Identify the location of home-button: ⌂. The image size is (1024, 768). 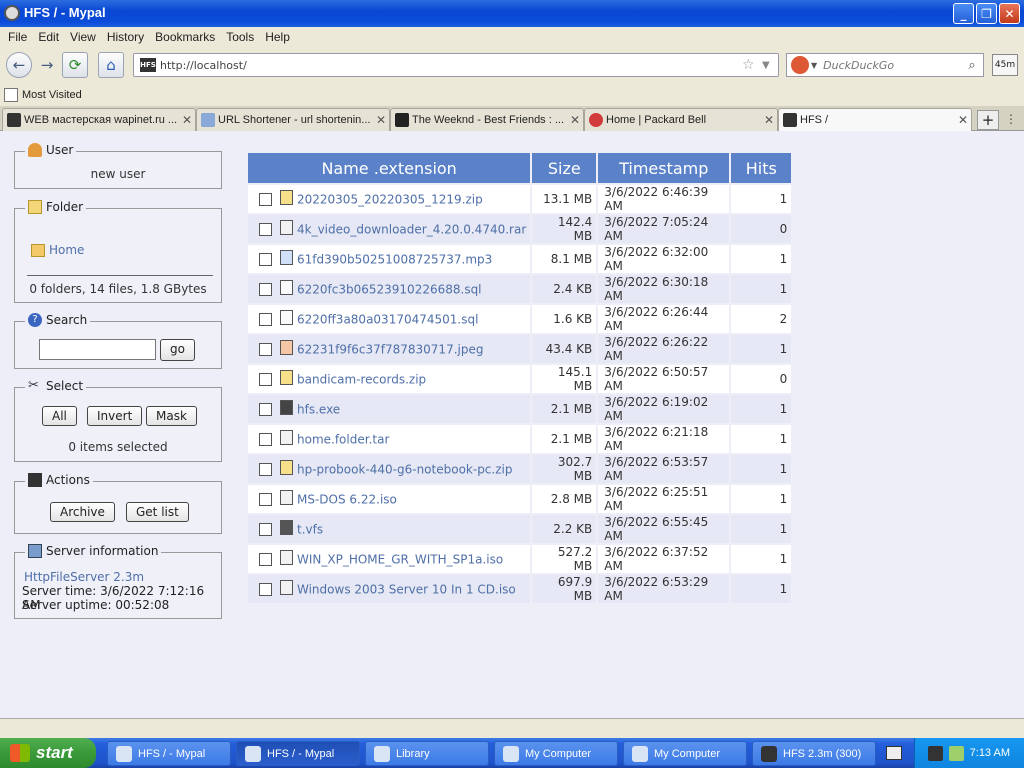
(111, 65).